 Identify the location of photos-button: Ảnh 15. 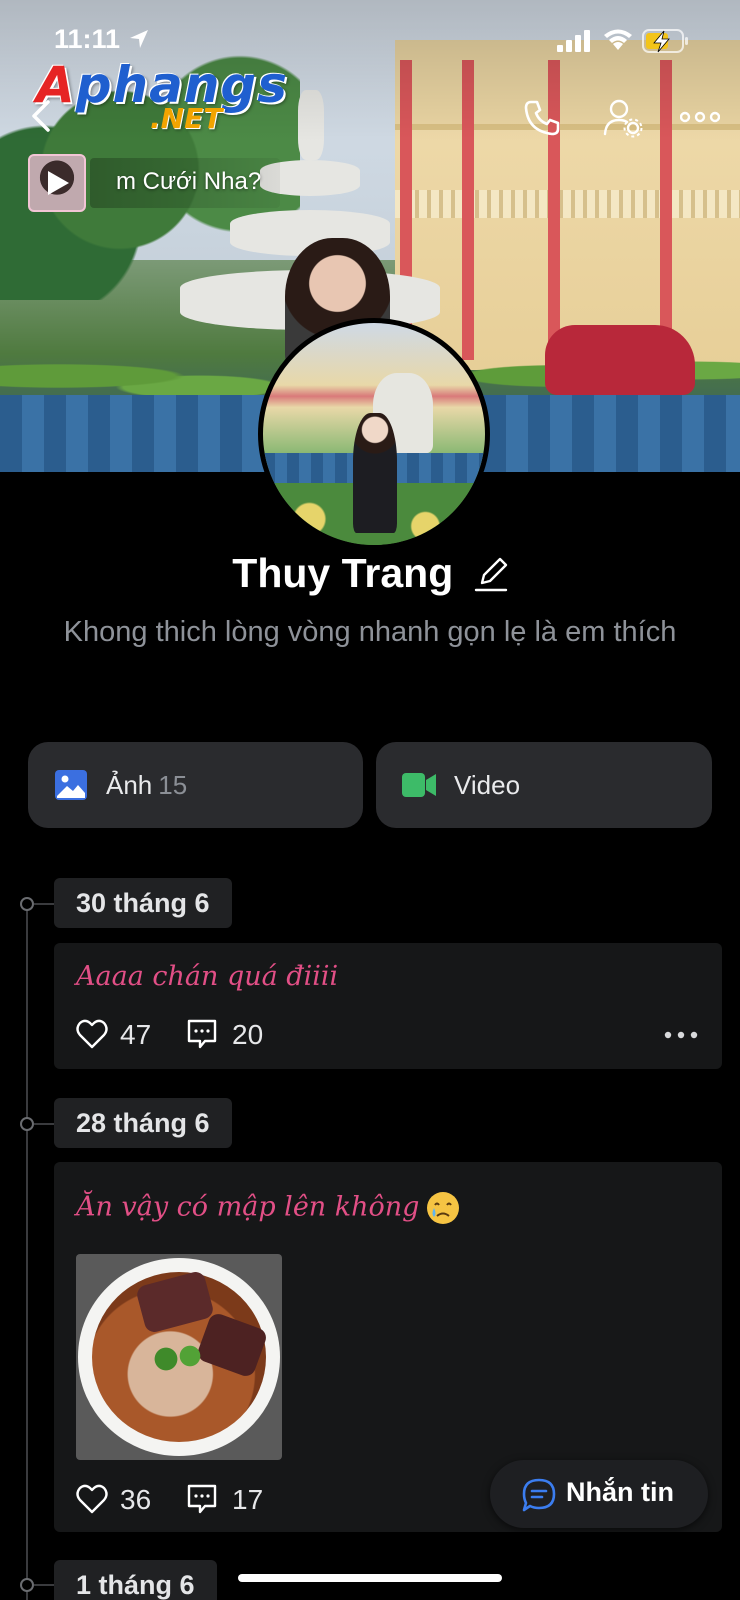
(195, 785).